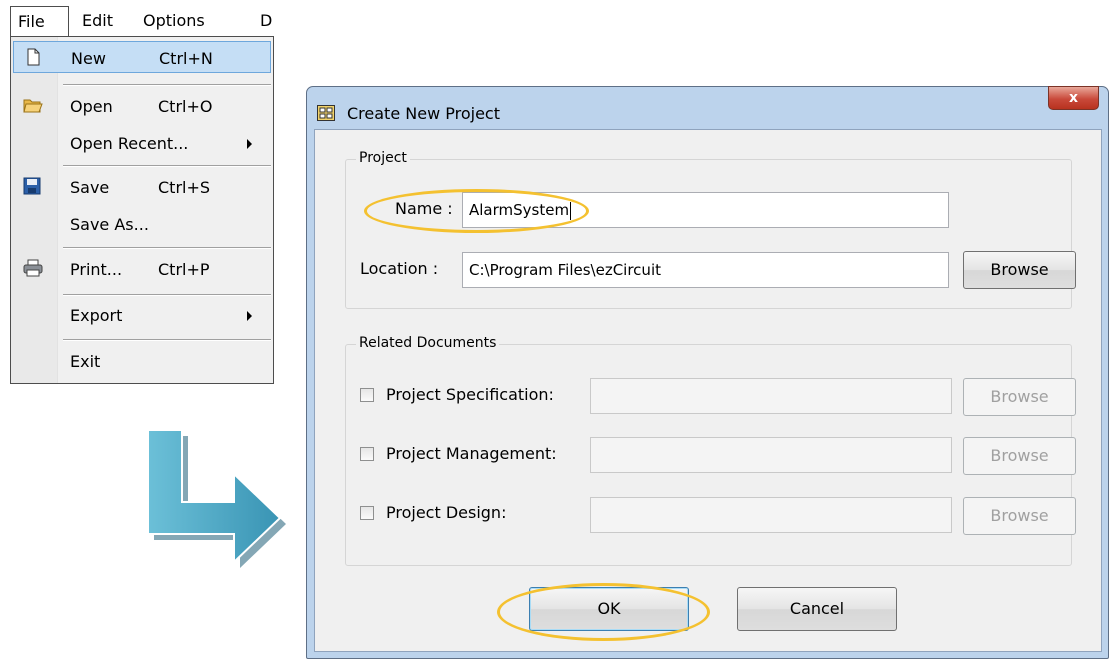  What do you see at coordinates (33, 105) in the screenshot?
I see `open-folder-icon` at bounding box center [33, 105].